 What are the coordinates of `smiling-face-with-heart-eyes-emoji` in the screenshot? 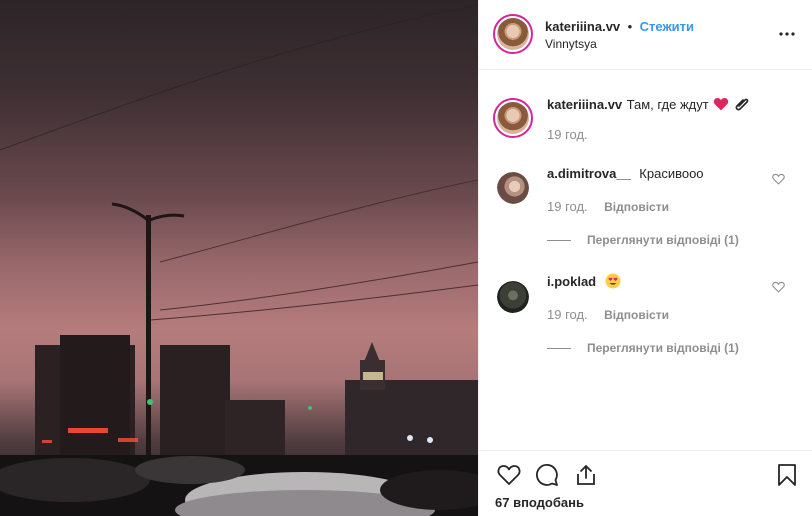 It's located at (613, 283).